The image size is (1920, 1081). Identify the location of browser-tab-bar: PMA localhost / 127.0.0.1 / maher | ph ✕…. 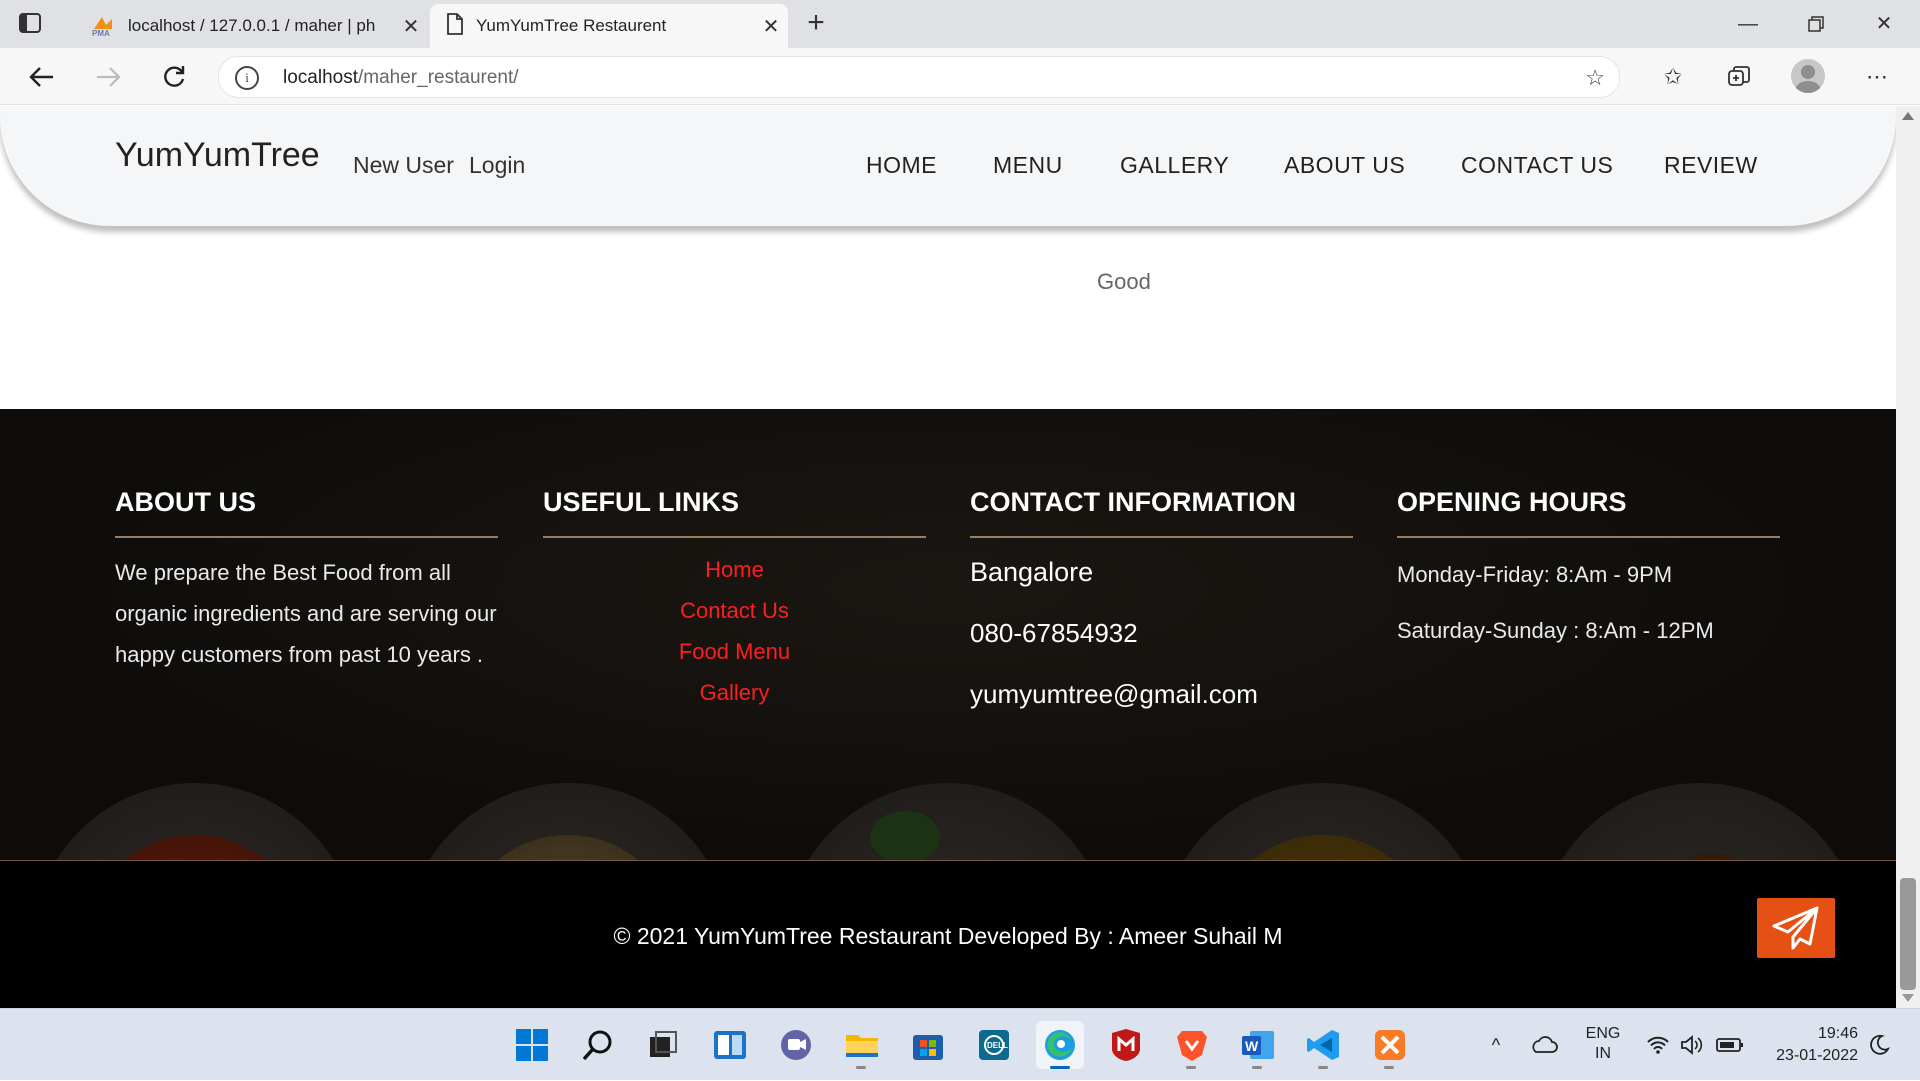
(960, 24).